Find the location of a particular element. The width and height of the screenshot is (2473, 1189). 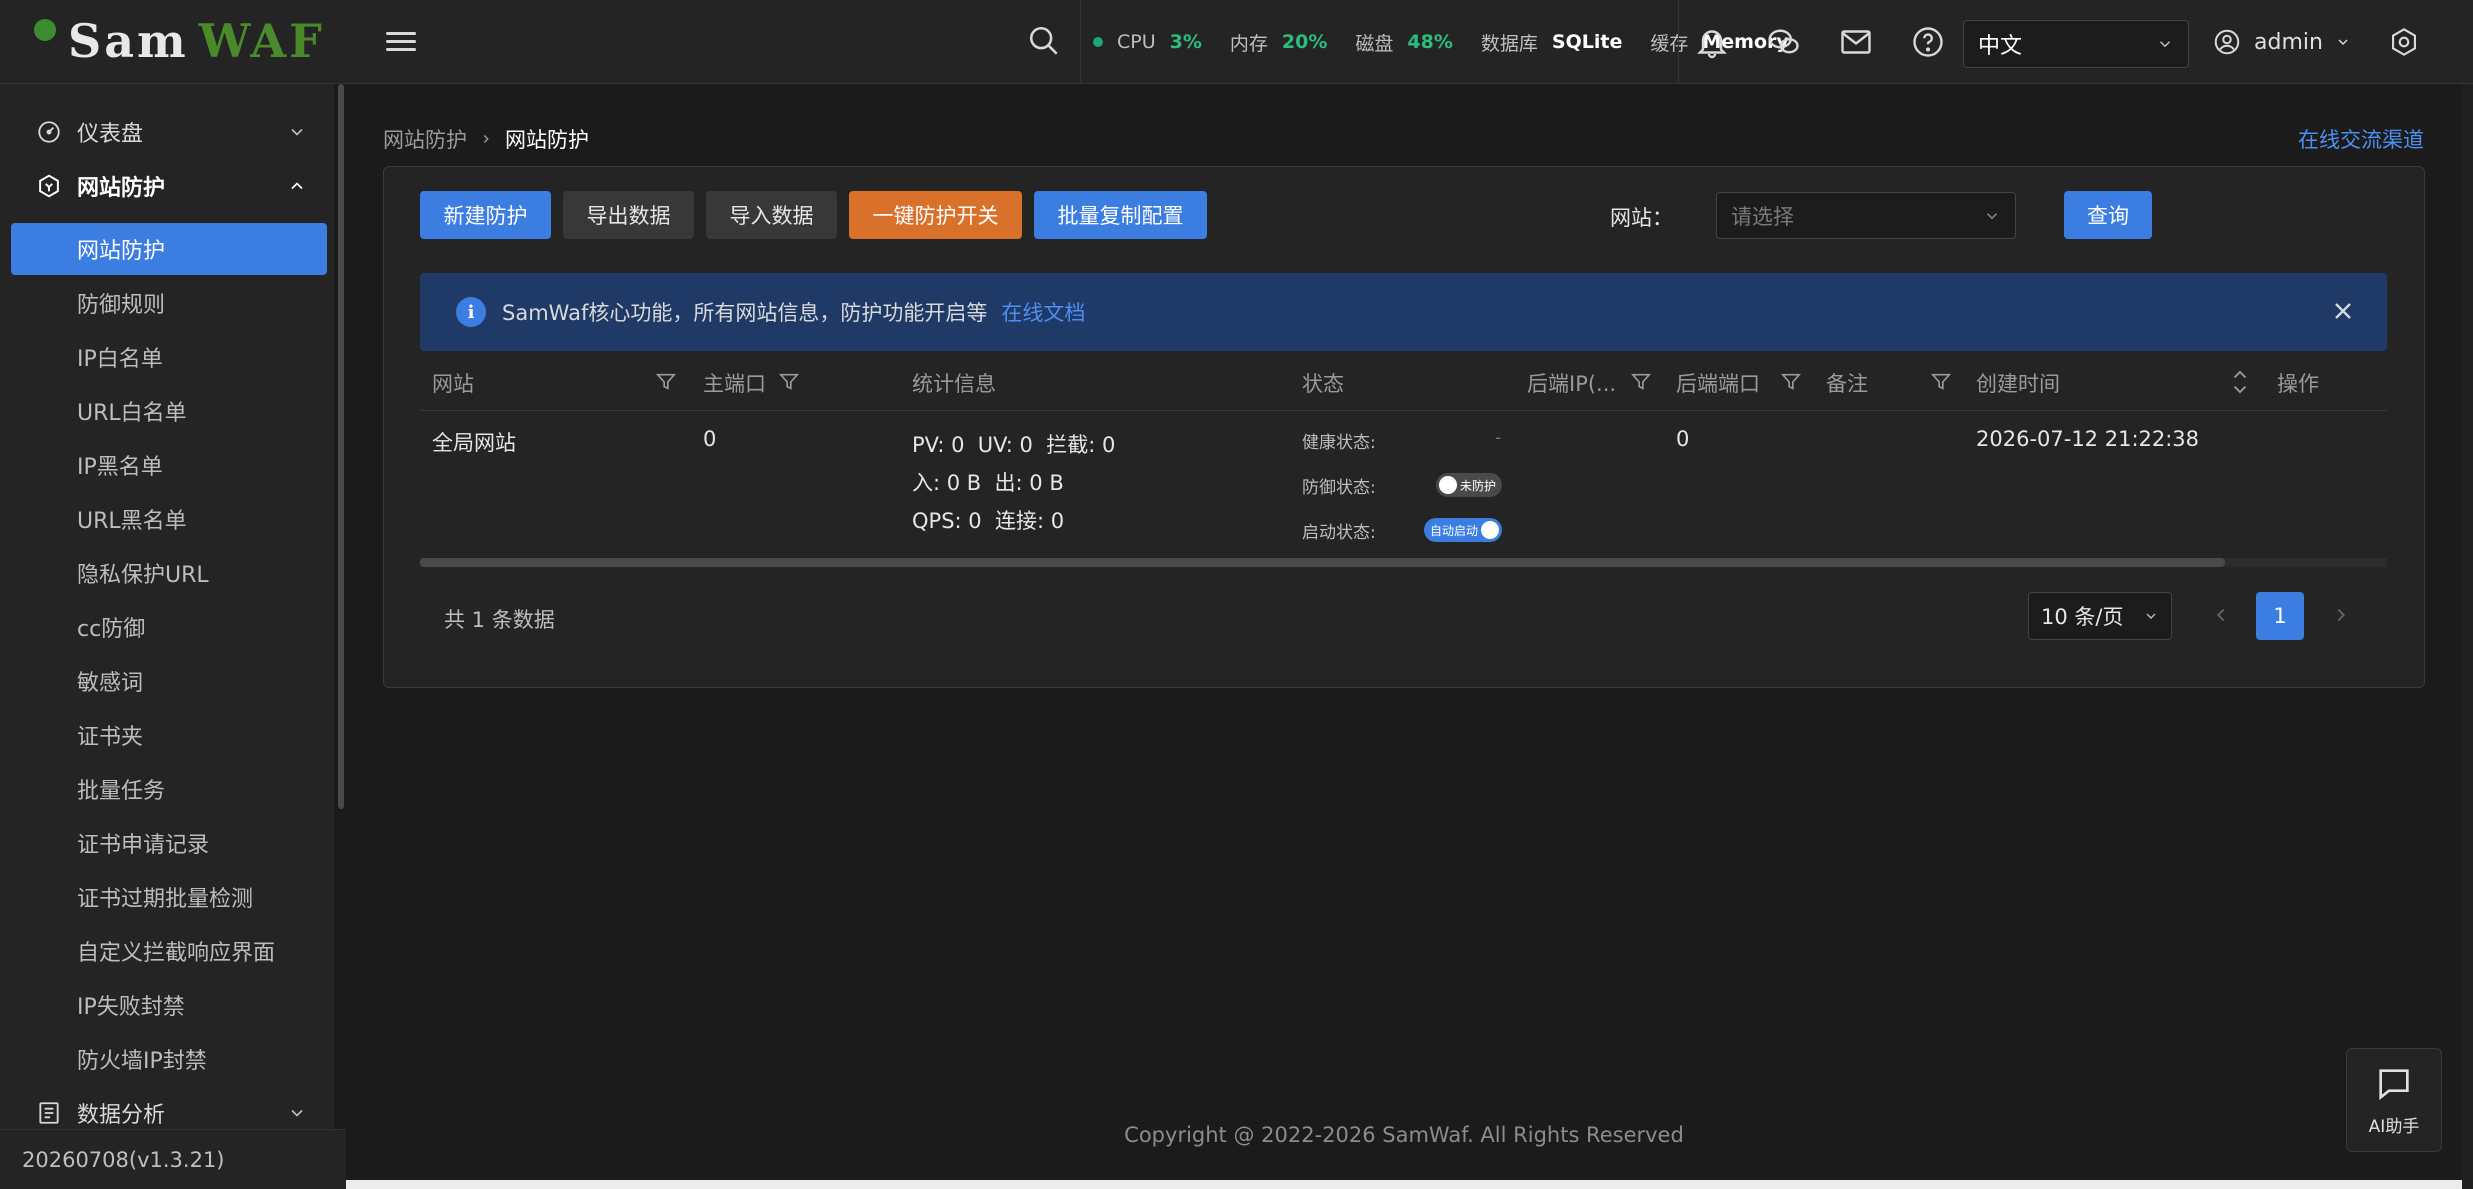

cell-stats-qps: QPS: 0 连接: 0 is located at coordinates (988, 521).